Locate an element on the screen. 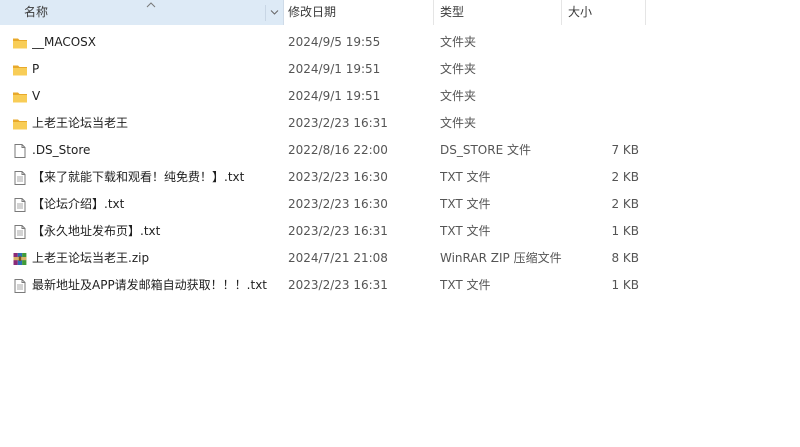  sort-ascending-icon is located at coordinates (151, 4).